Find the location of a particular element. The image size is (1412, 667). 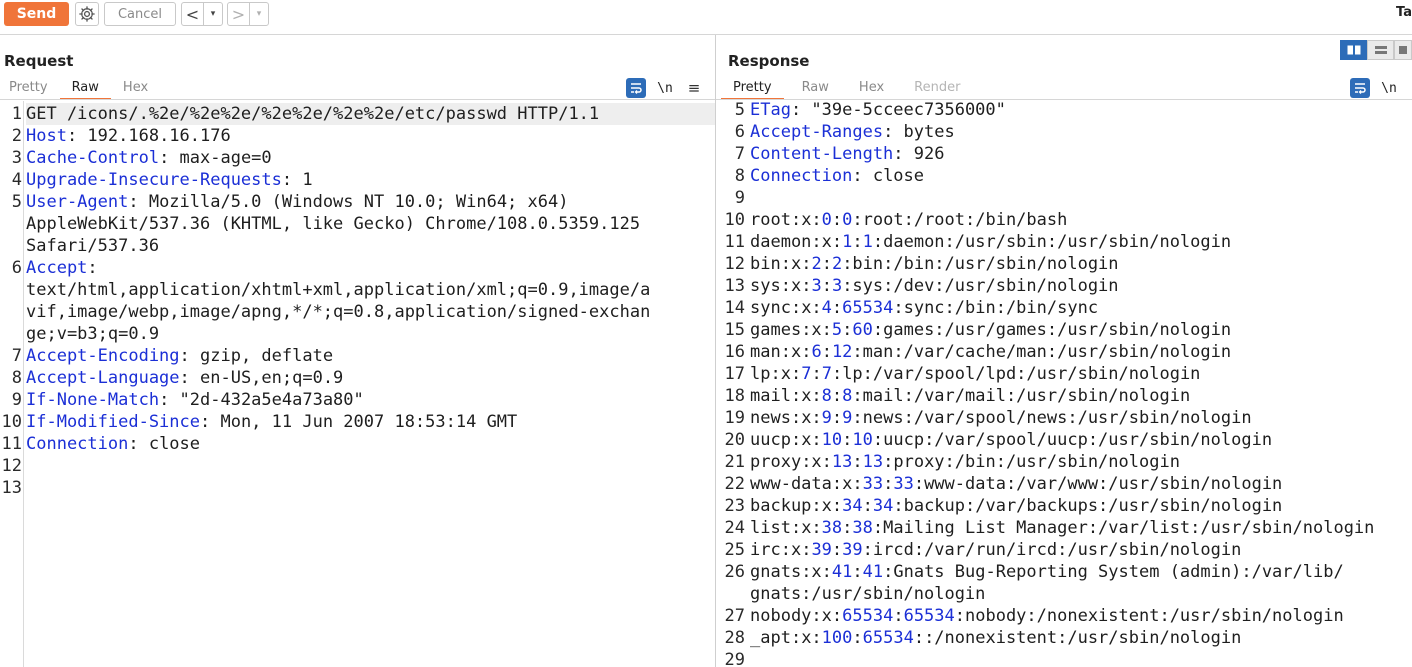

request-title: Request is located at coordinates (39, 61).